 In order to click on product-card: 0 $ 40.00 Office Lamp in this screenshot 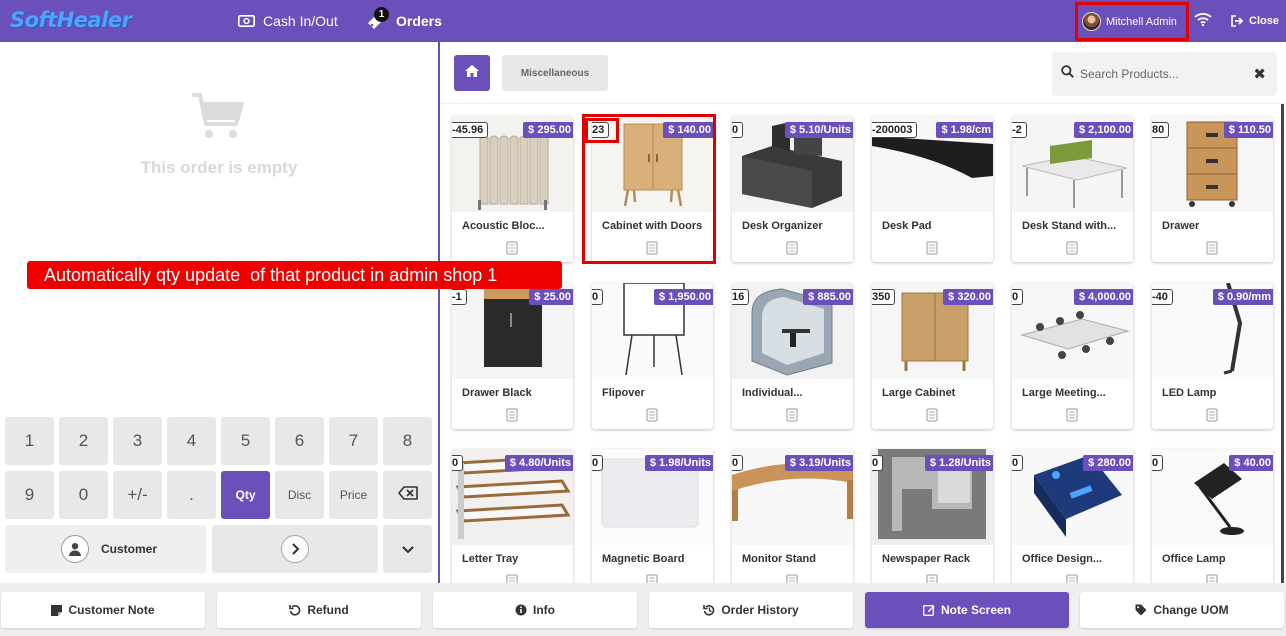, I will do `click(1212, 516)`.